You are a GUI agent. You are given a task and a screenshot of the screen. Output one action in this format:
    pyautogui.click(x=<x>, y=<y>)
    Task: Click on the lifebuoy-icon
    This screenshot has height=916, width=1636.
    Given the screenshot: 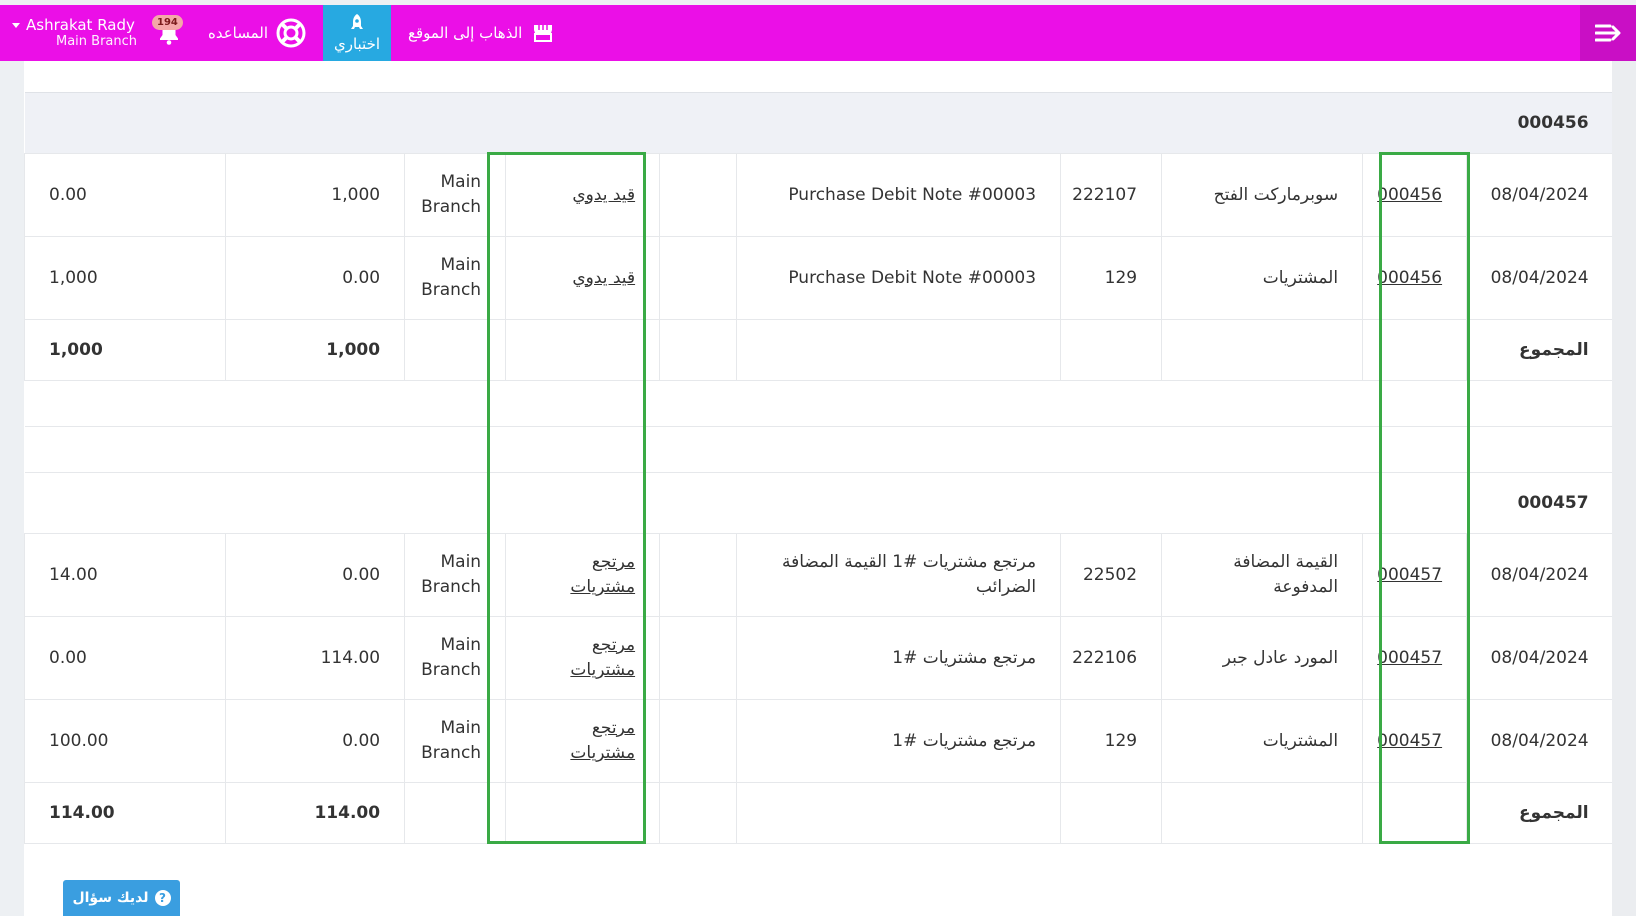 What is the action you would take?
    pyautogui.click(x=291, y=33)
    